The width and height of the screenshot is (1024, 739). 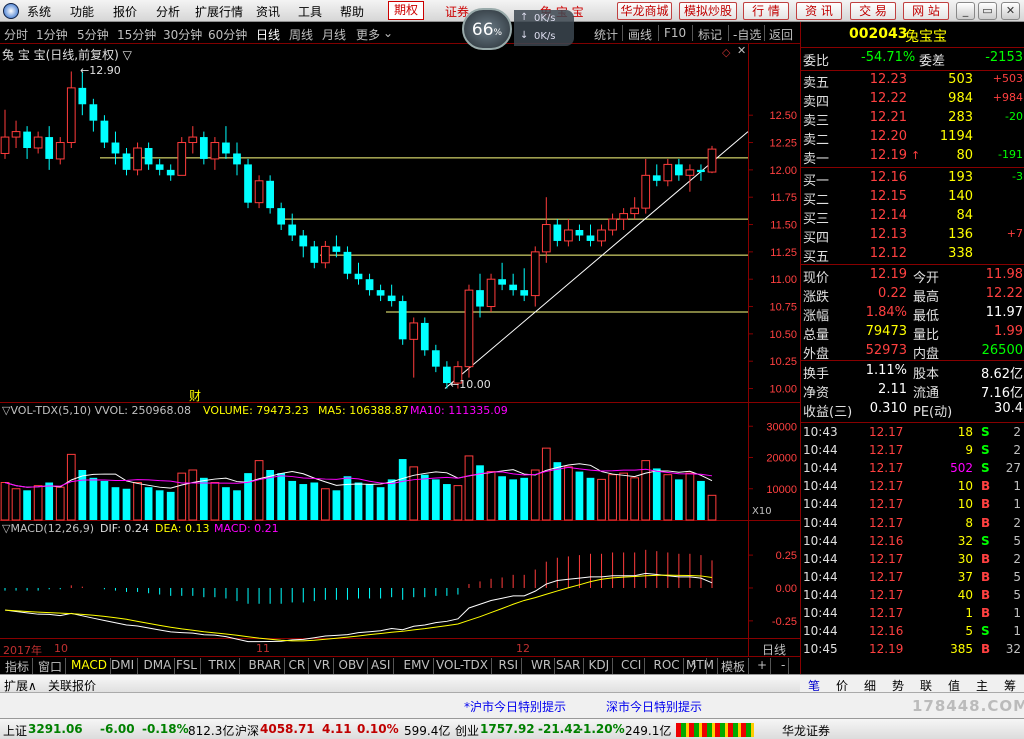 I want to click on indicator-tab: BRAR, so click(x=266, y=666).